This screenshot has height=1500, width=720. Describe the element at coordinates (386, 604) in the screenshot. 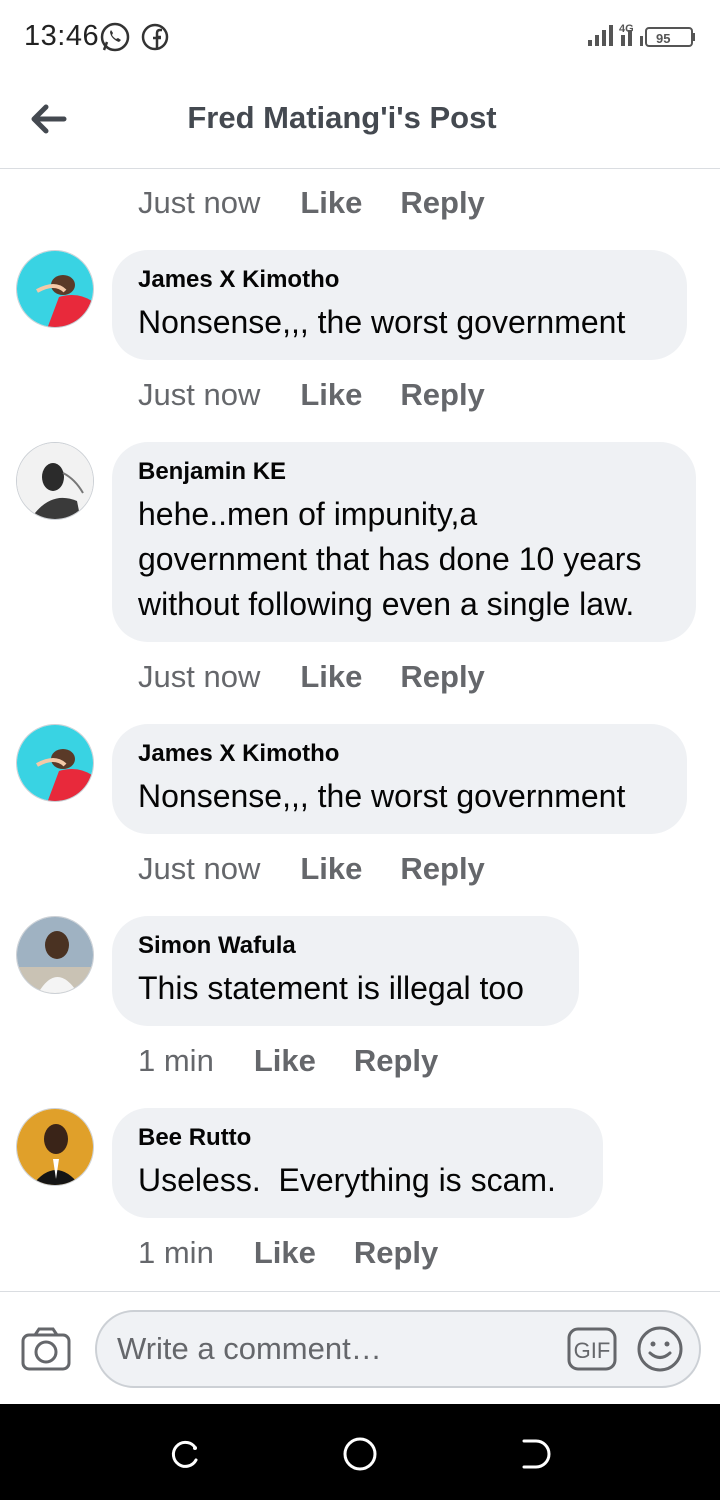

I see `comment-text-line: without following even a single law.` at that location.